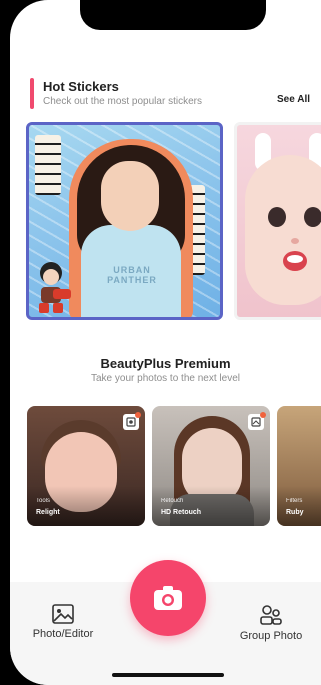  Describe the element at coordinates (48, 165) in the screenshot. I see `building-graphic` at that location.